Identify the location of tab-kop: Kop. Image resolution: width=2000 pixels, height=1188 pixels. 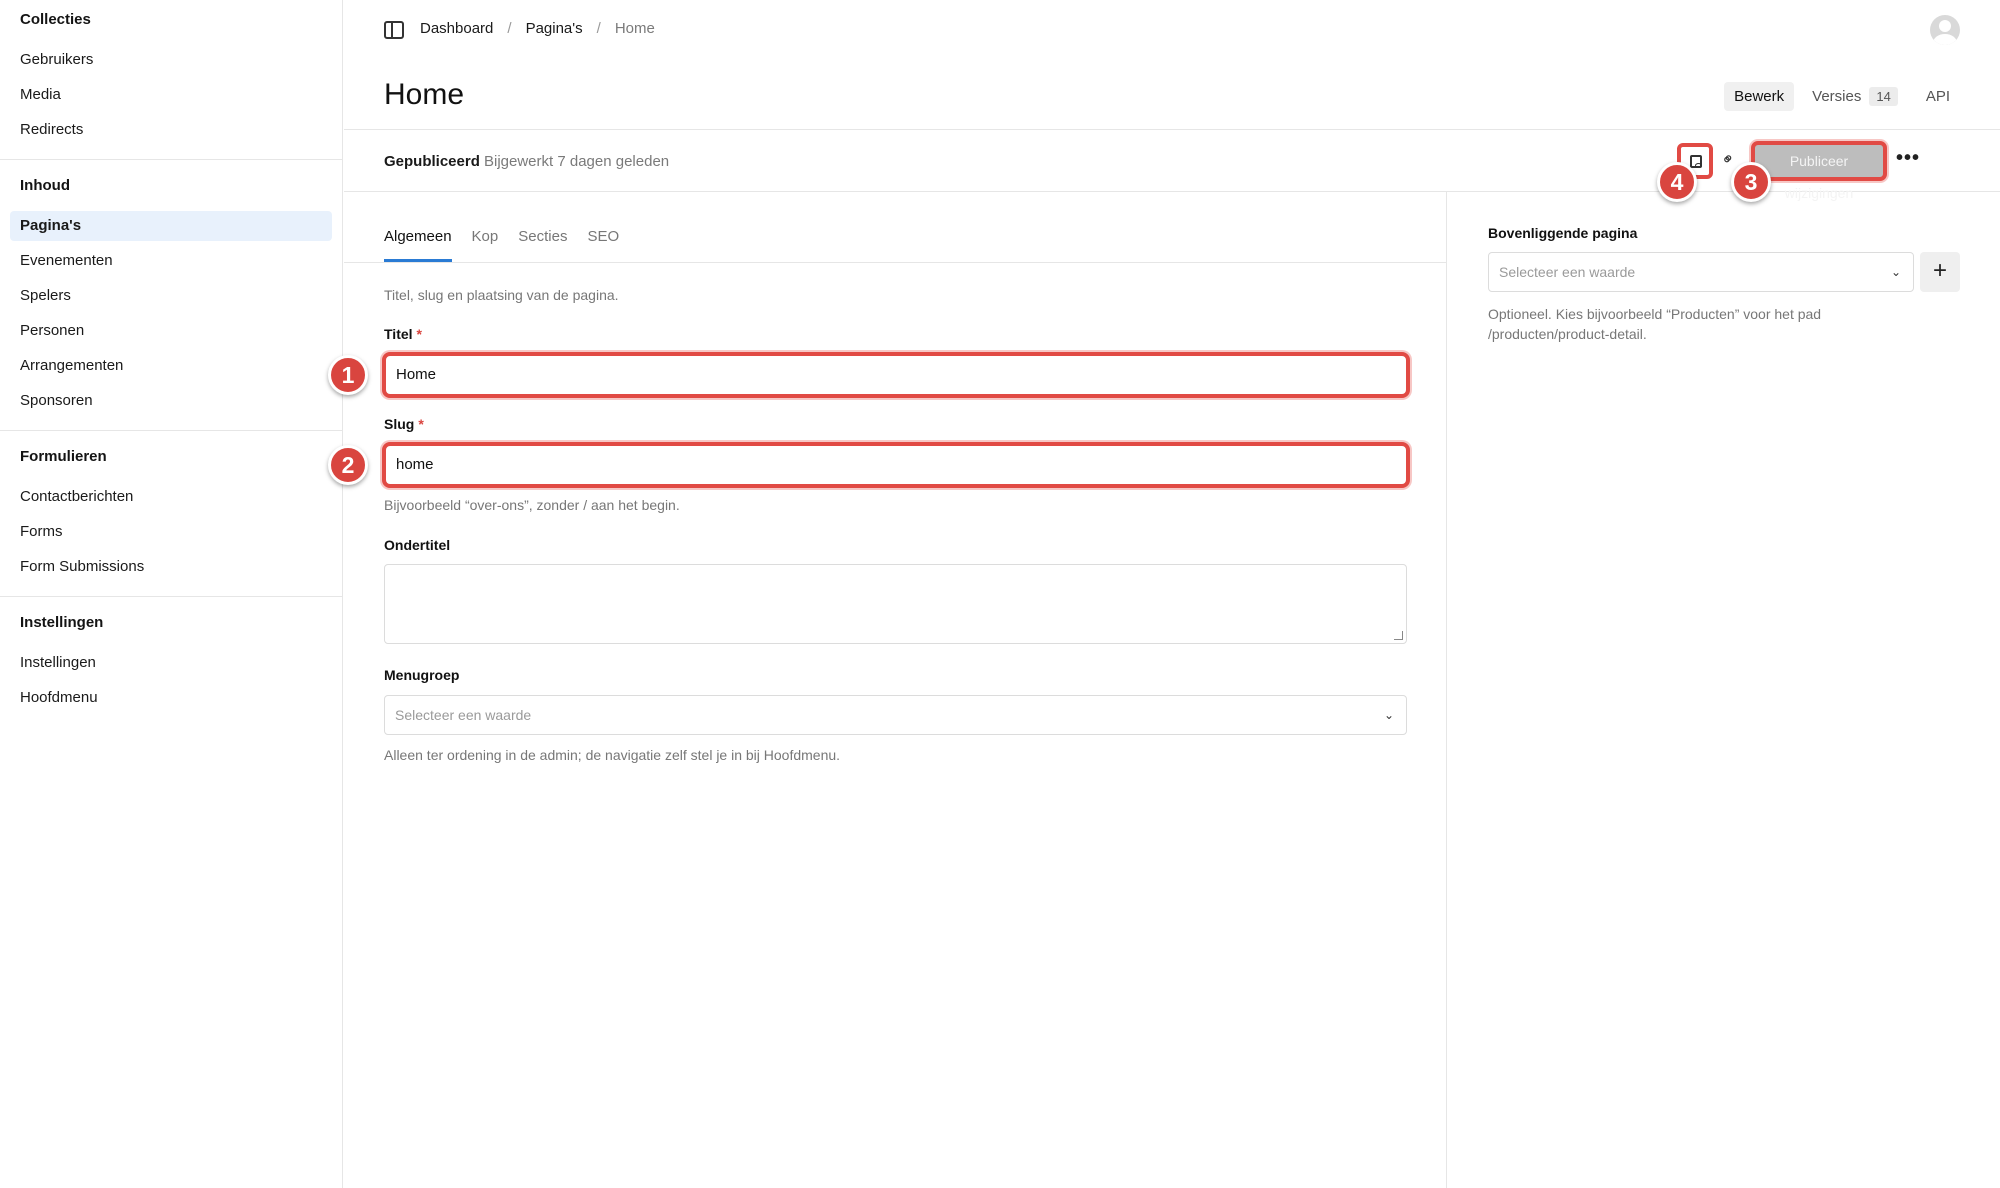
(485, 245).